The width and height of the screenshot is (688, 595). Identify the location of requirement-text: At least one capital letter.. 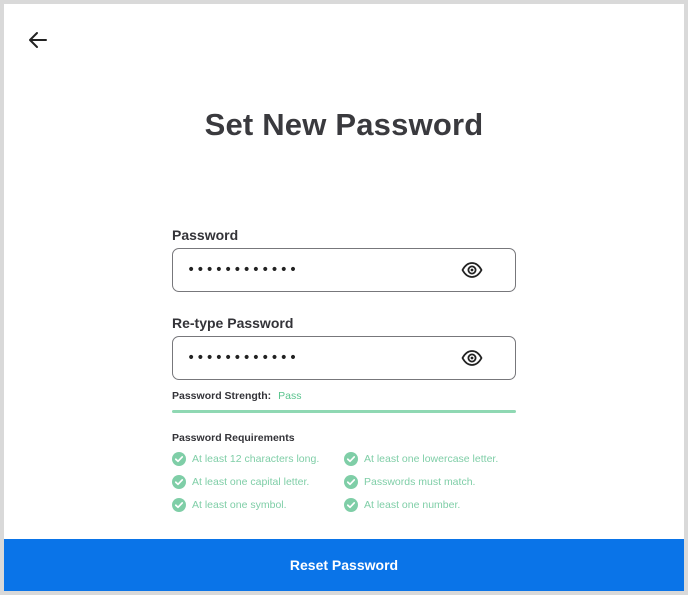
(251, 482).